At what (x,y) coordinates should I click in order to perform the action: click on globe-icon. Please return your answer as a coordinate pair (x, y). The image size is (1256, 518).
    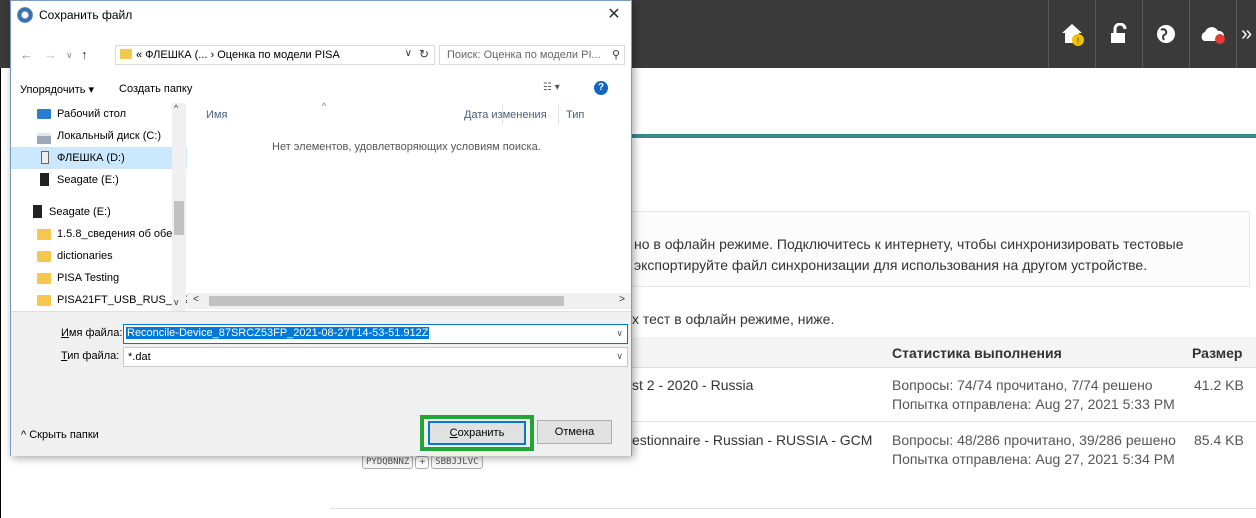
    Looking at the image, I should click on (1165, 34).